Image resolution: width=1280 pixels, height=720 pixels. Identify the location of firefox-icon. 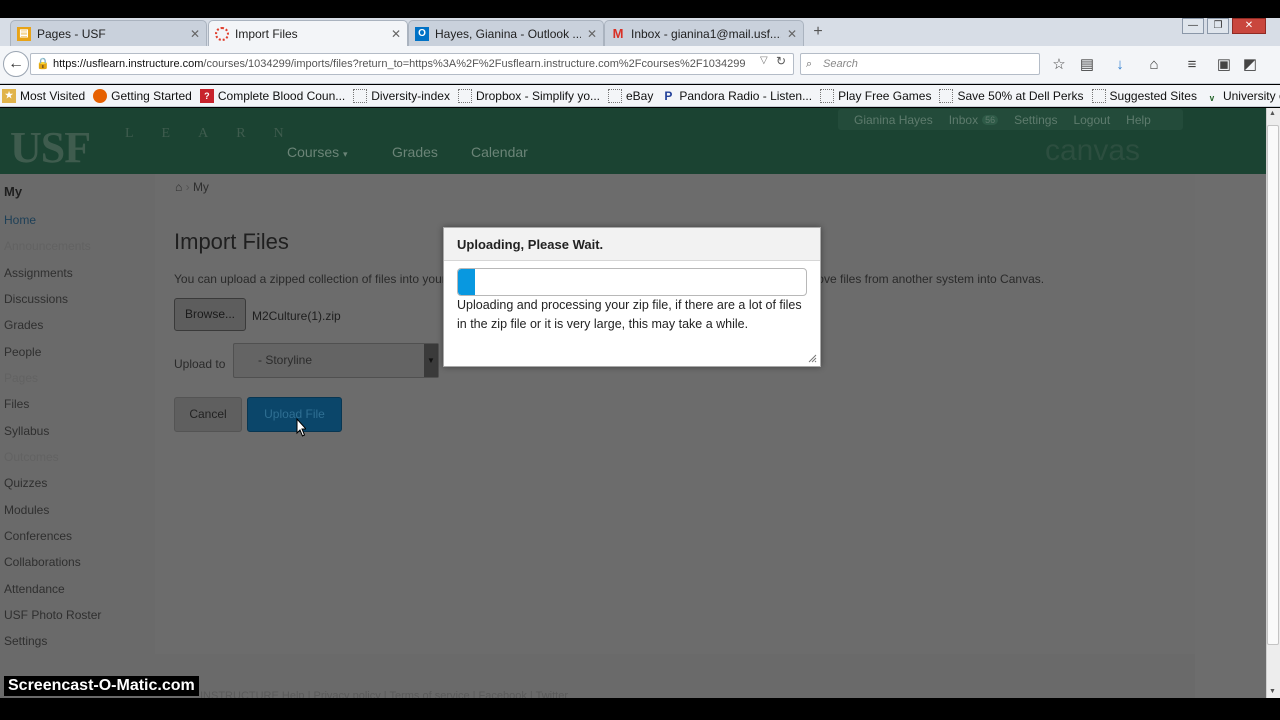
(100, 95).